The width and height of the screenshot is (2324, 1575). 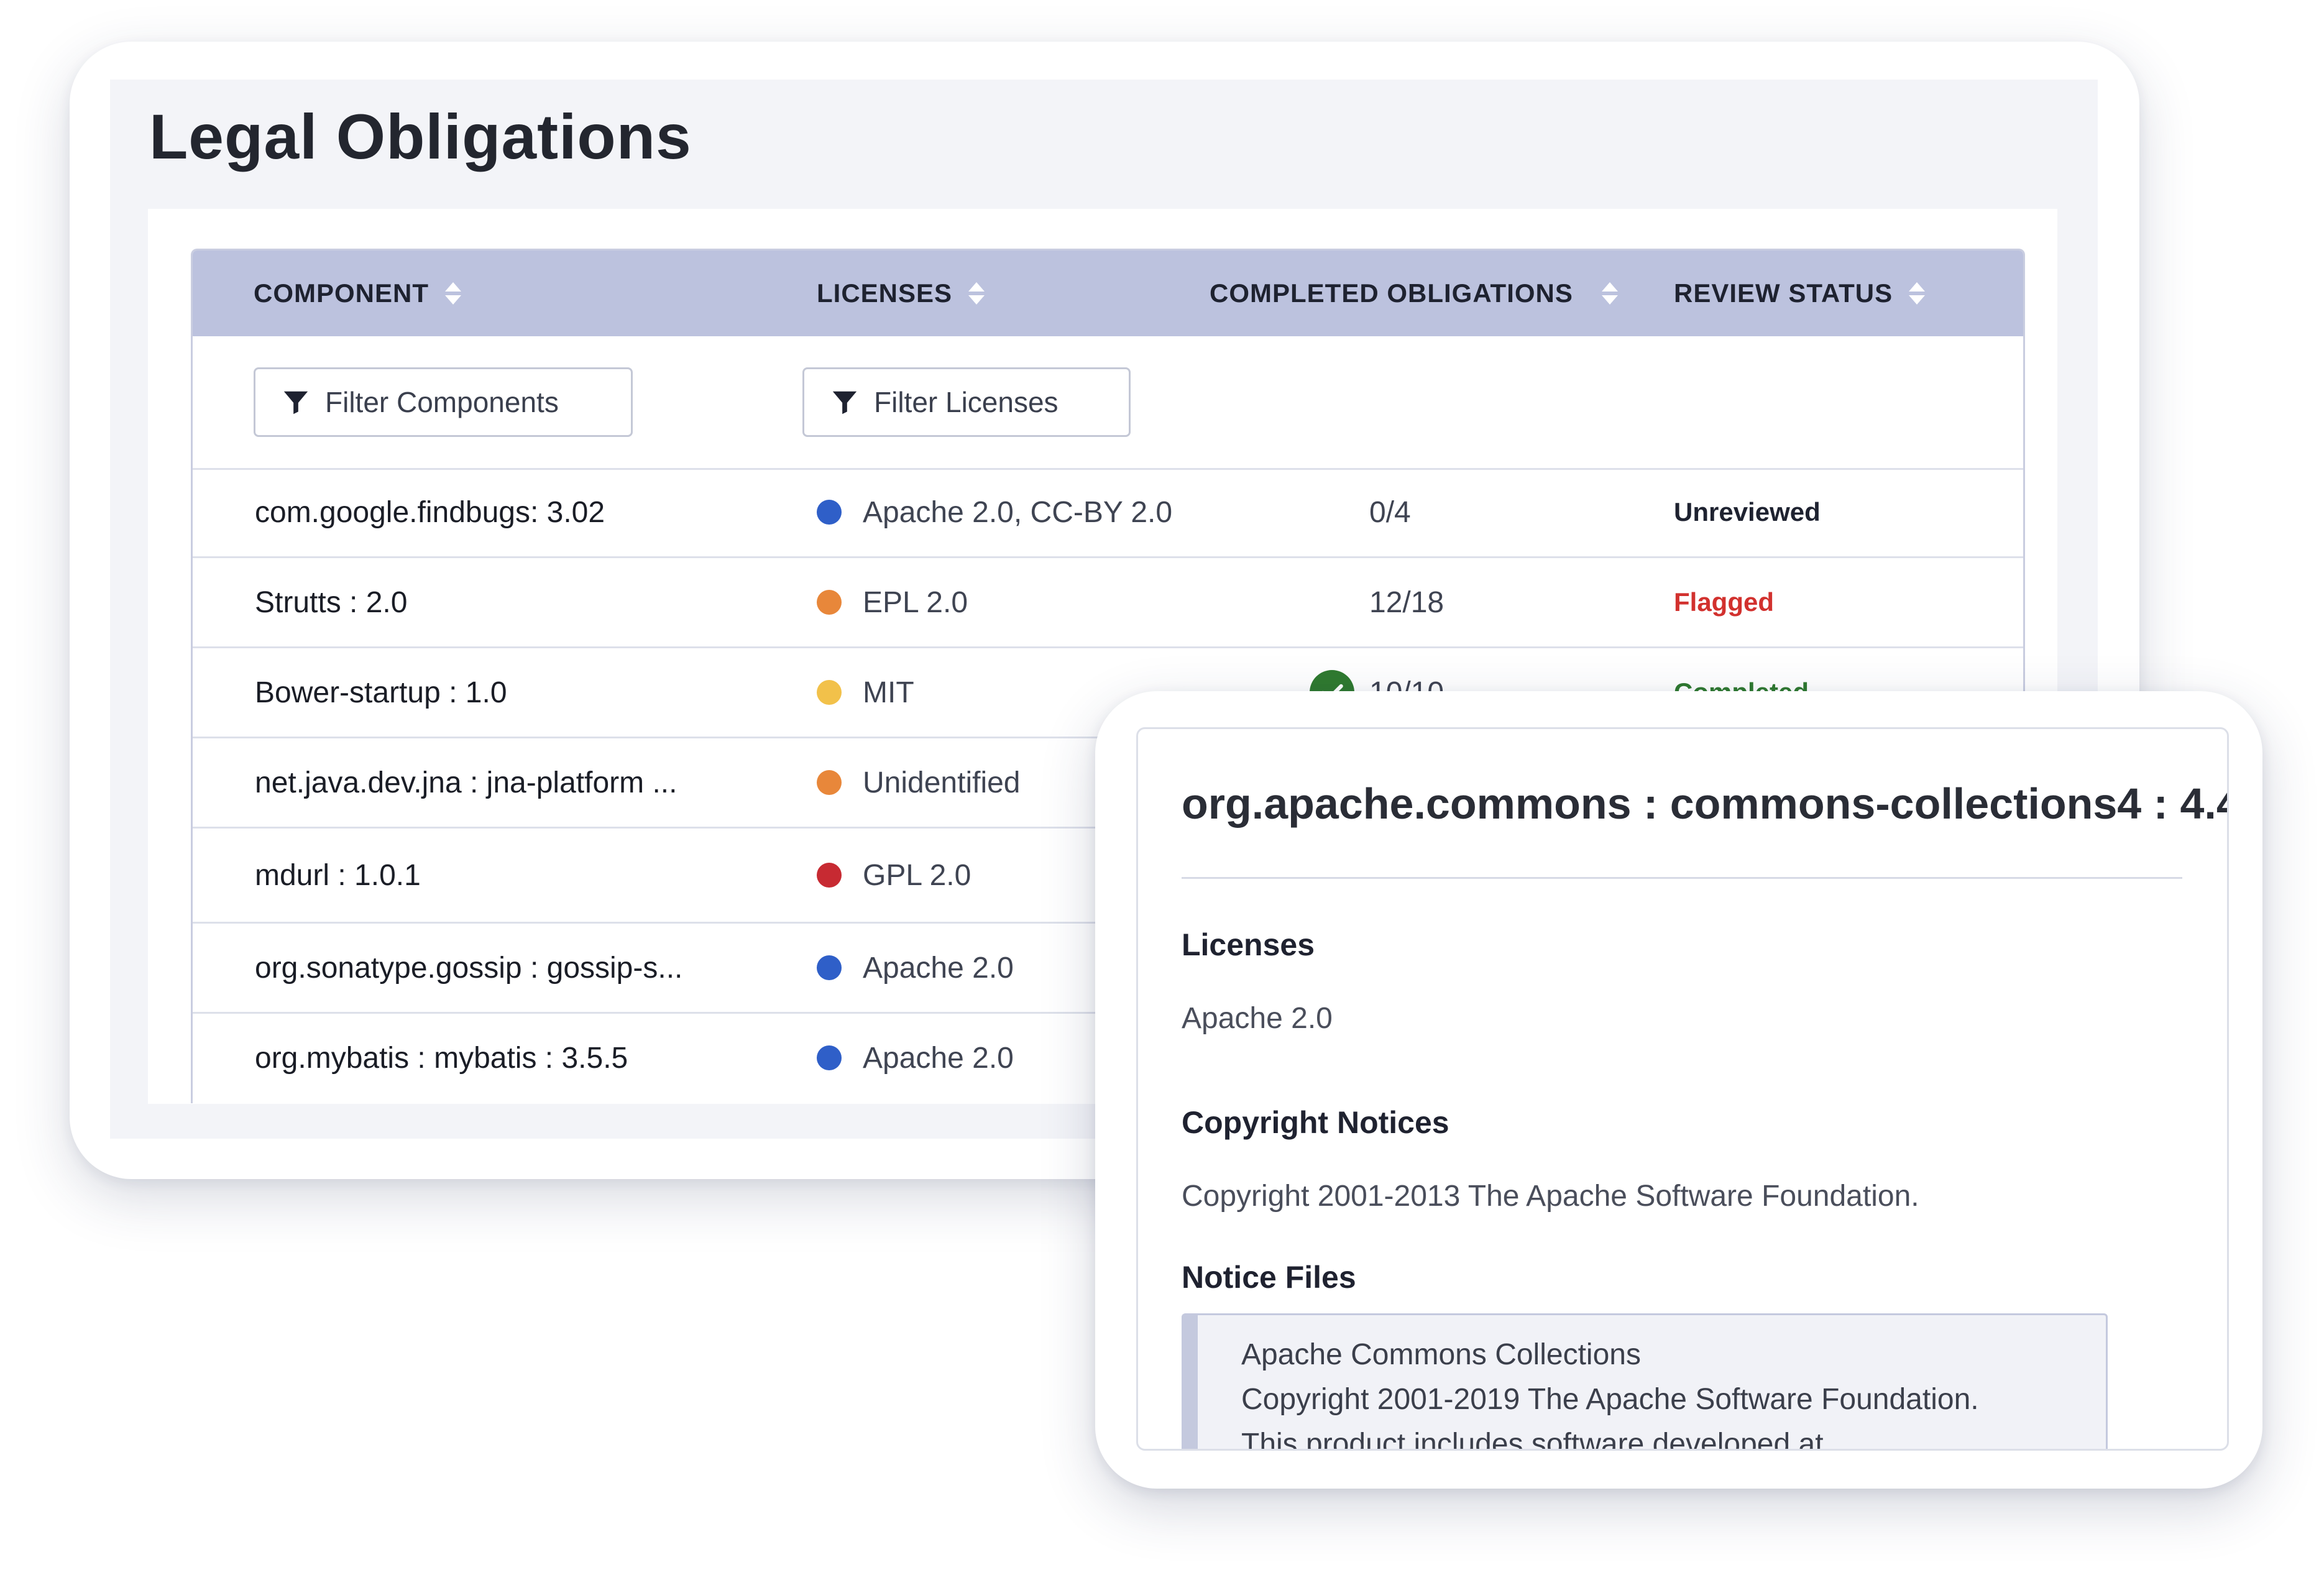 What do you see at coordinates (1108, 603) in the screenshot?
I see `table-row: Strutts : 2.0 EPL 2.0 12/18 Flagged` at bounding box center [1108, 603].